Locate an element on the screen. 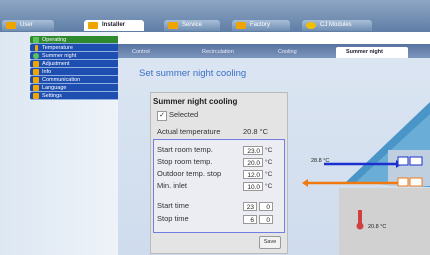  room-temp-label: 20.8 °C is located at coordinates (377, 227).